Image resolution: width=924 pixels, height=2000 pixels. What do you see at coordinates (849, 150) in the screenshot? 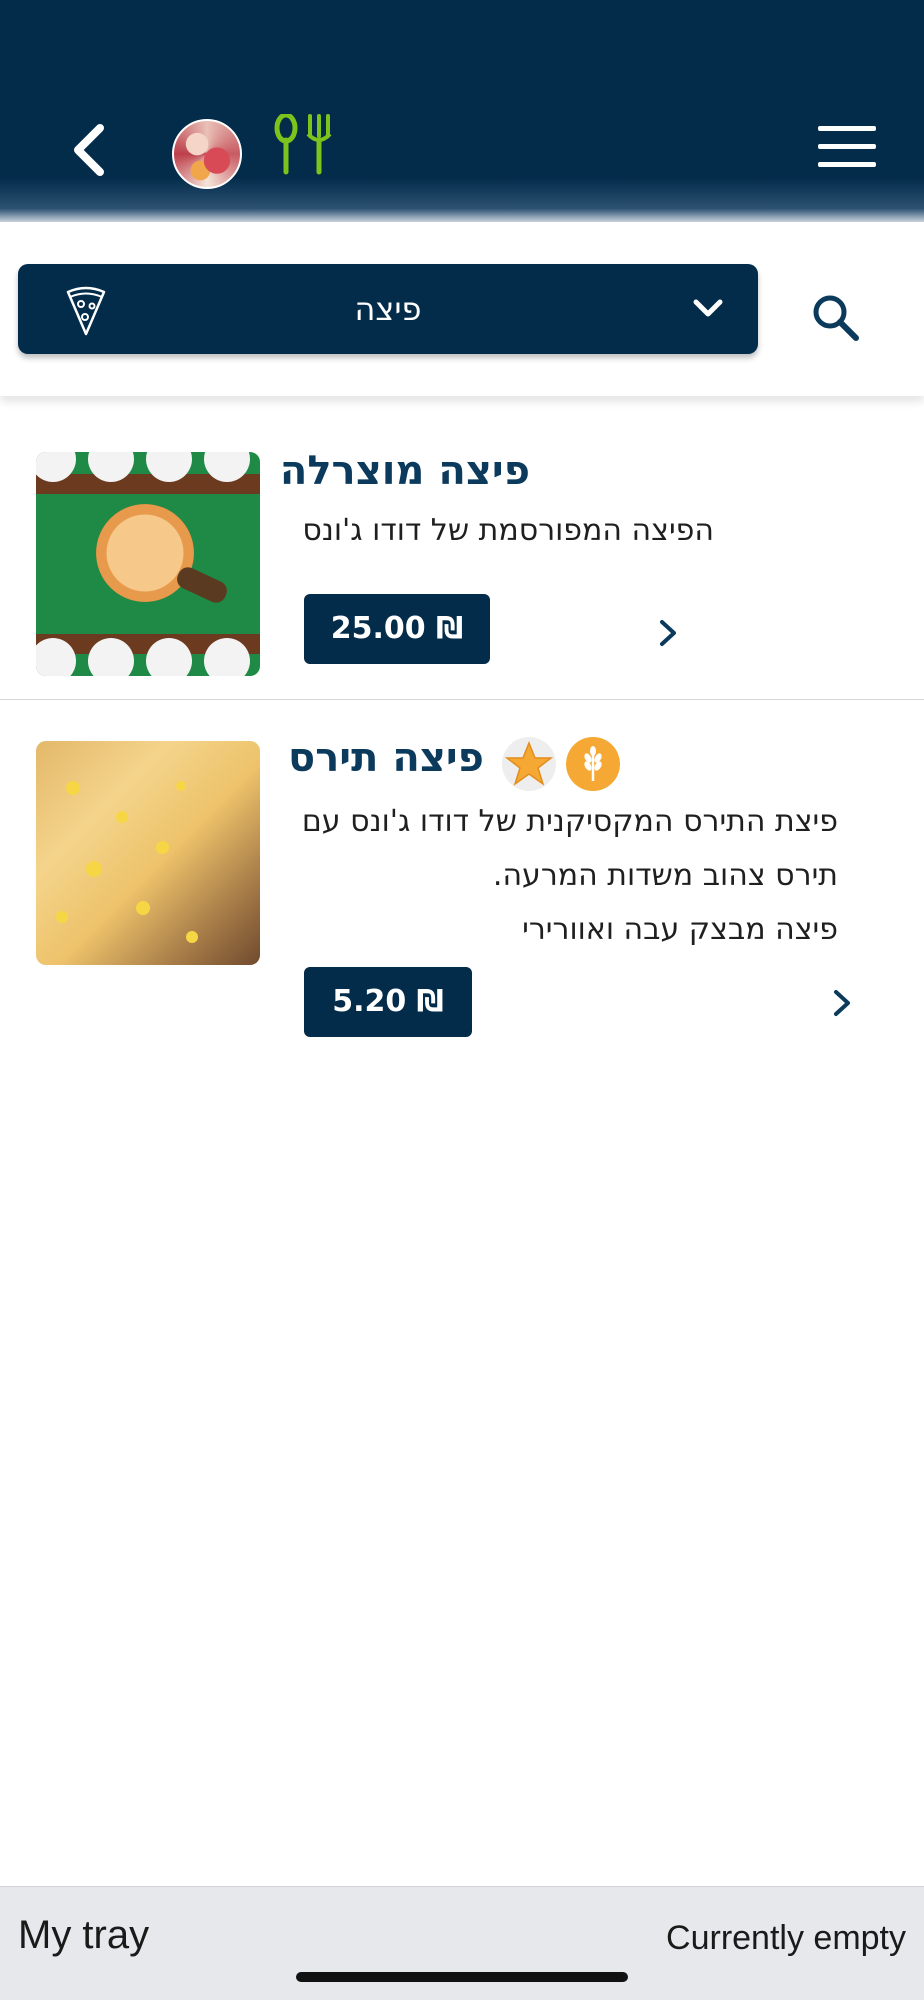
I see `hamburger-menu-button` at bounding box center [849, 150].